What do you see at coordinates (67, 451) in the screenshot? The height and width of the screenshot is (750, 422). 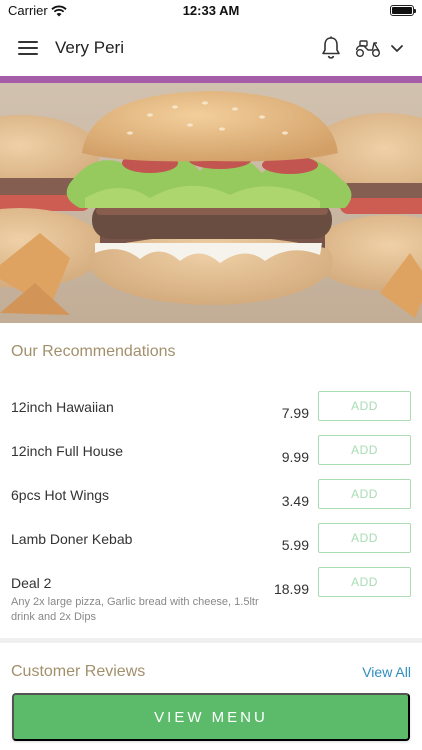 I see `item-name: 12inch Full House` at bounding box center [67, 451].